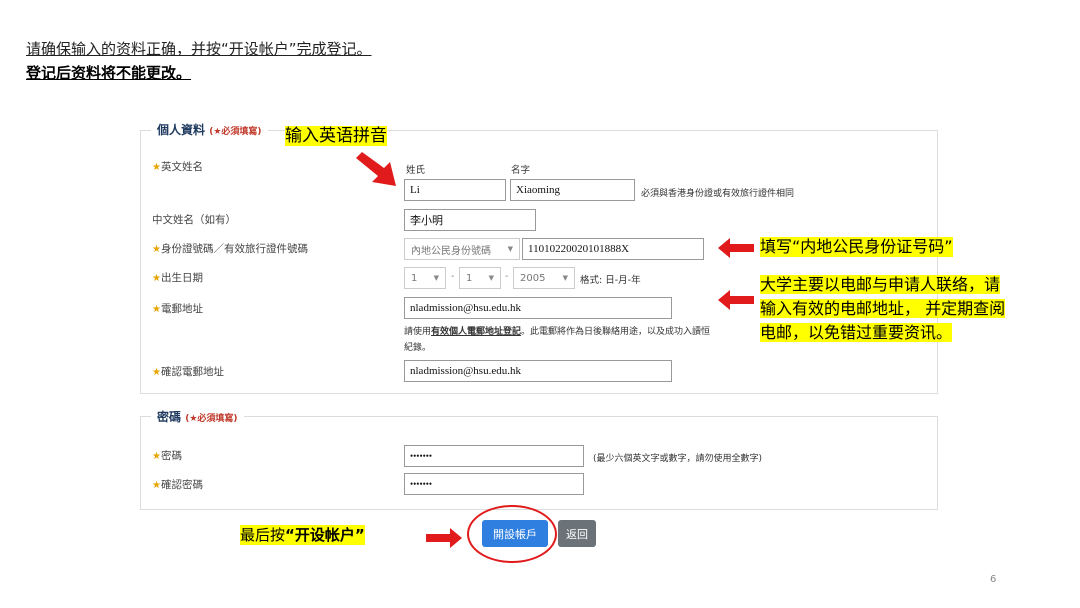 This screenshot has height=608, width=1080. What do you see at coordinates (169, 417) in the screenshot?
I see `password-title: 密碼` at bounding box center [169, 417].